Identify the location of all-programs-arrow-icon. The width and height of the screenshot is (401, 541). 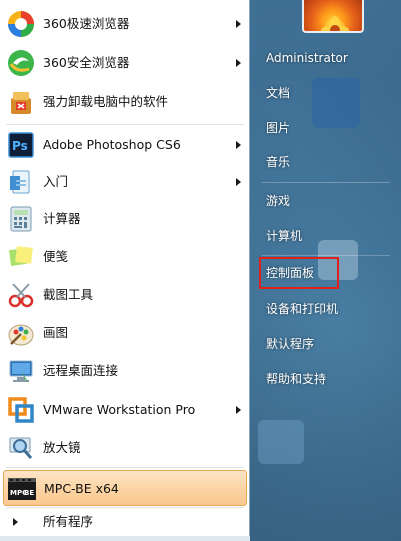
(15, 522).